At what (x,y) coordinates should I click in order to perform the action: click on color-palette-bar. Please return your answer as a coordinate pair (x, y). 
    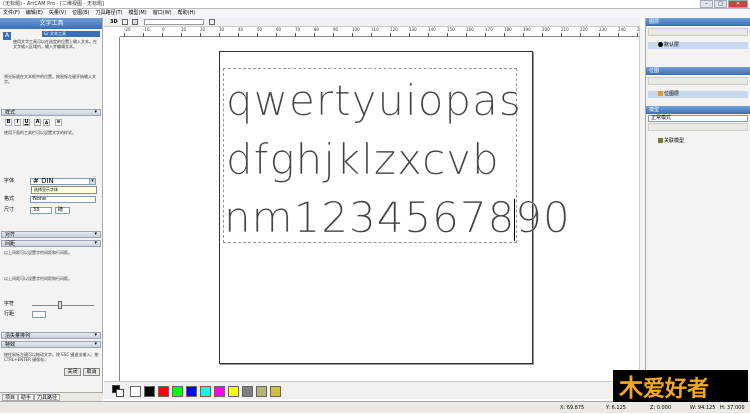
    Looking at the image, I should click on (372, 390).